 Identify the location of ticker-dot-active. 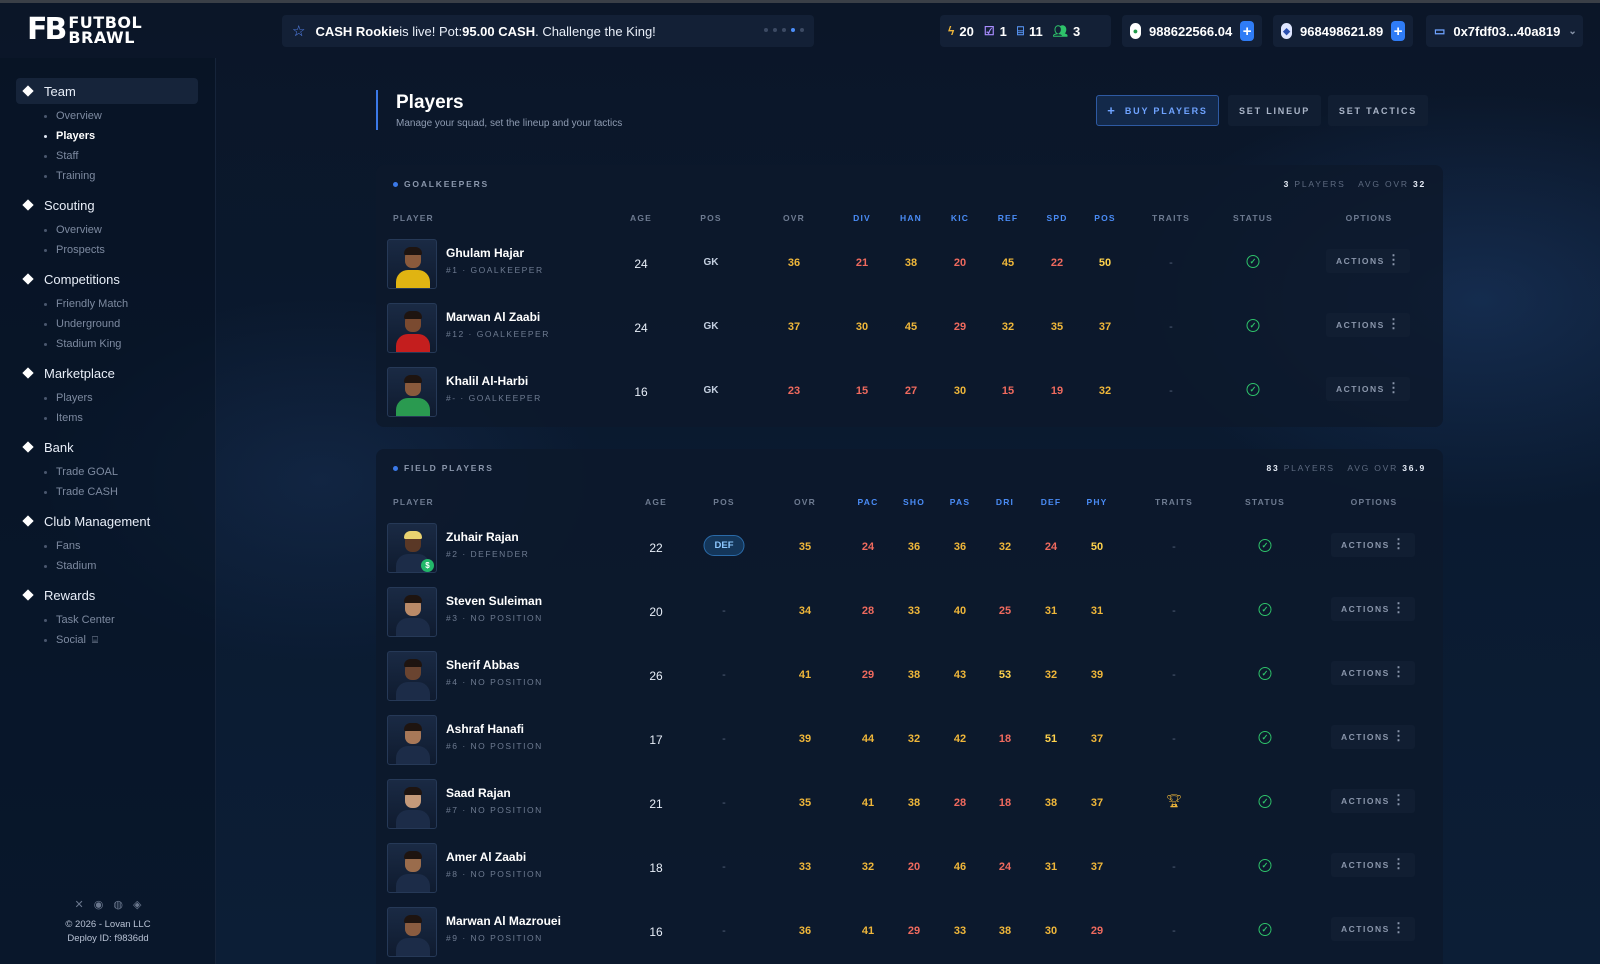
(793, 30).